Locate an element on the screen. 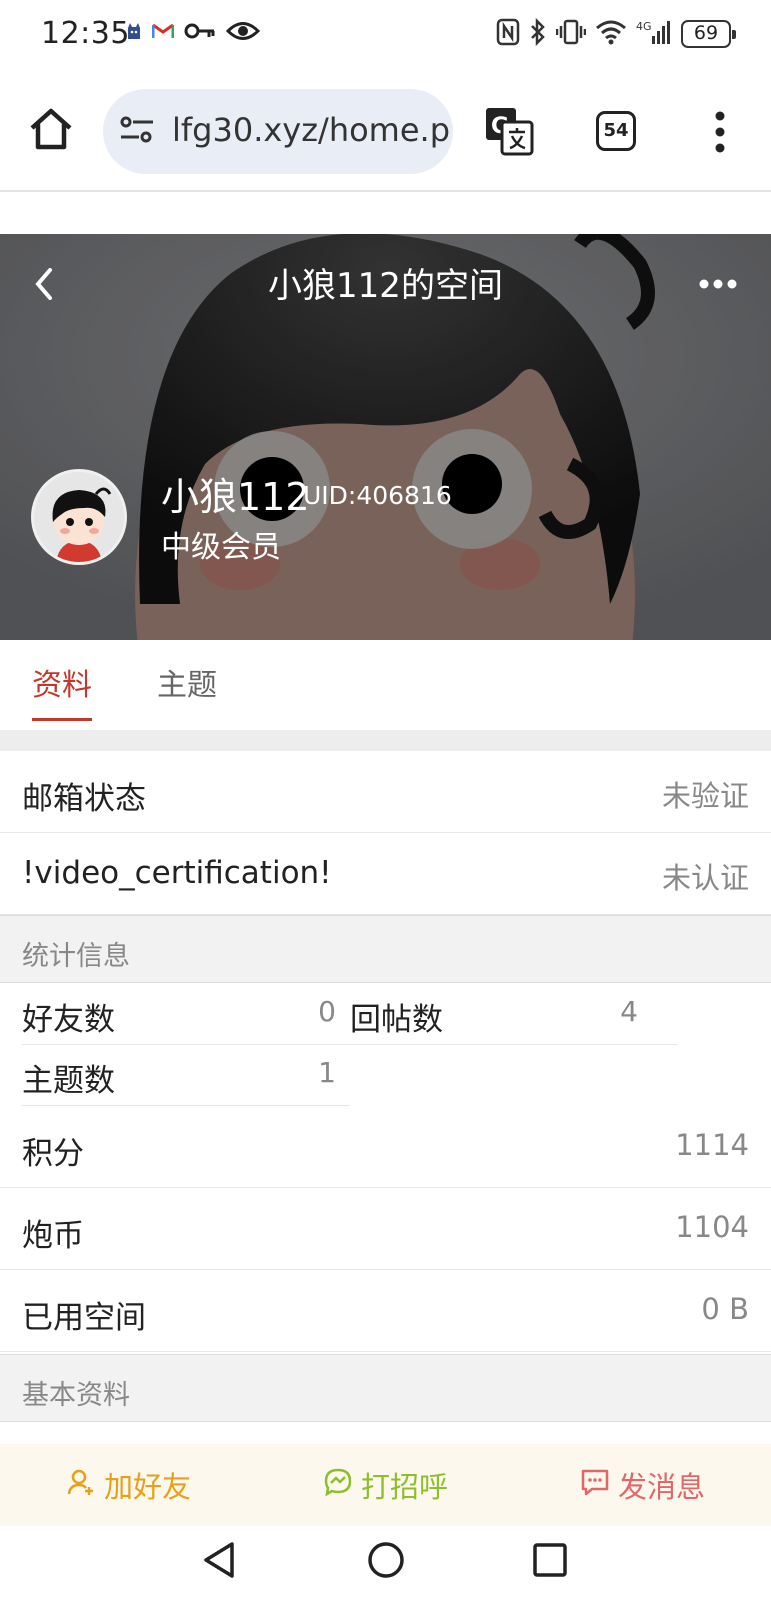  stat-value: 1 is located at coordinates (327, 1072).